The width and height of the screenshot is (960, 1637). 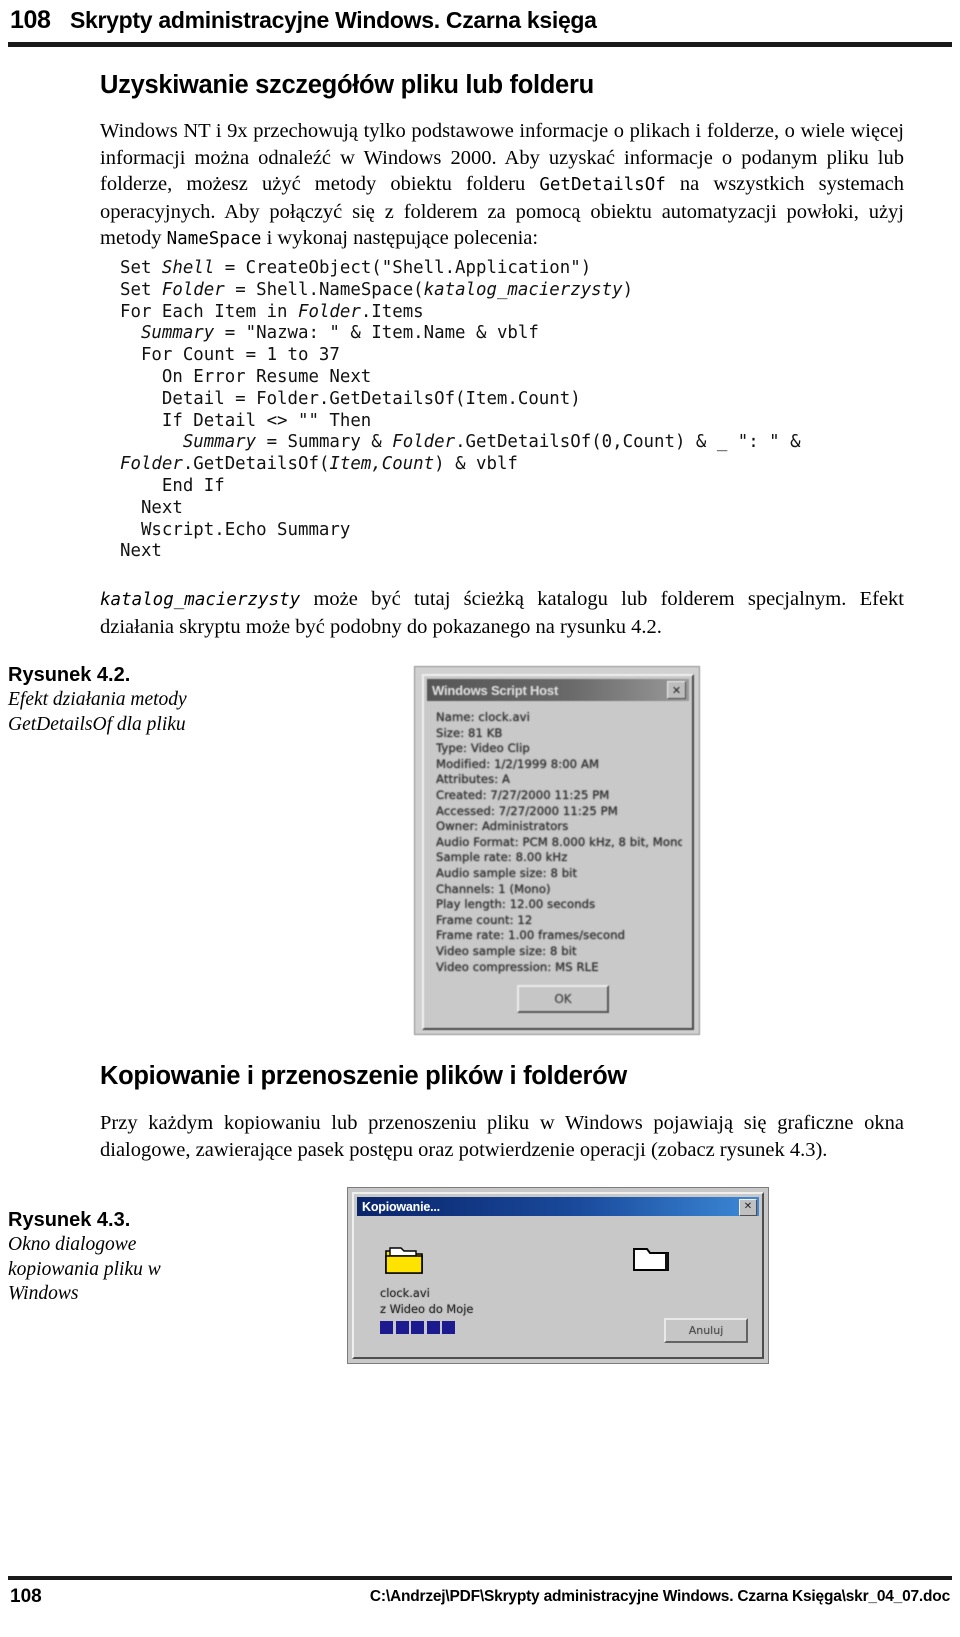 I want to click on copy-dialog-window: Kopiowanie... ✕ clock.avi z Wideo do Moj, so click(x=558, y=1275).